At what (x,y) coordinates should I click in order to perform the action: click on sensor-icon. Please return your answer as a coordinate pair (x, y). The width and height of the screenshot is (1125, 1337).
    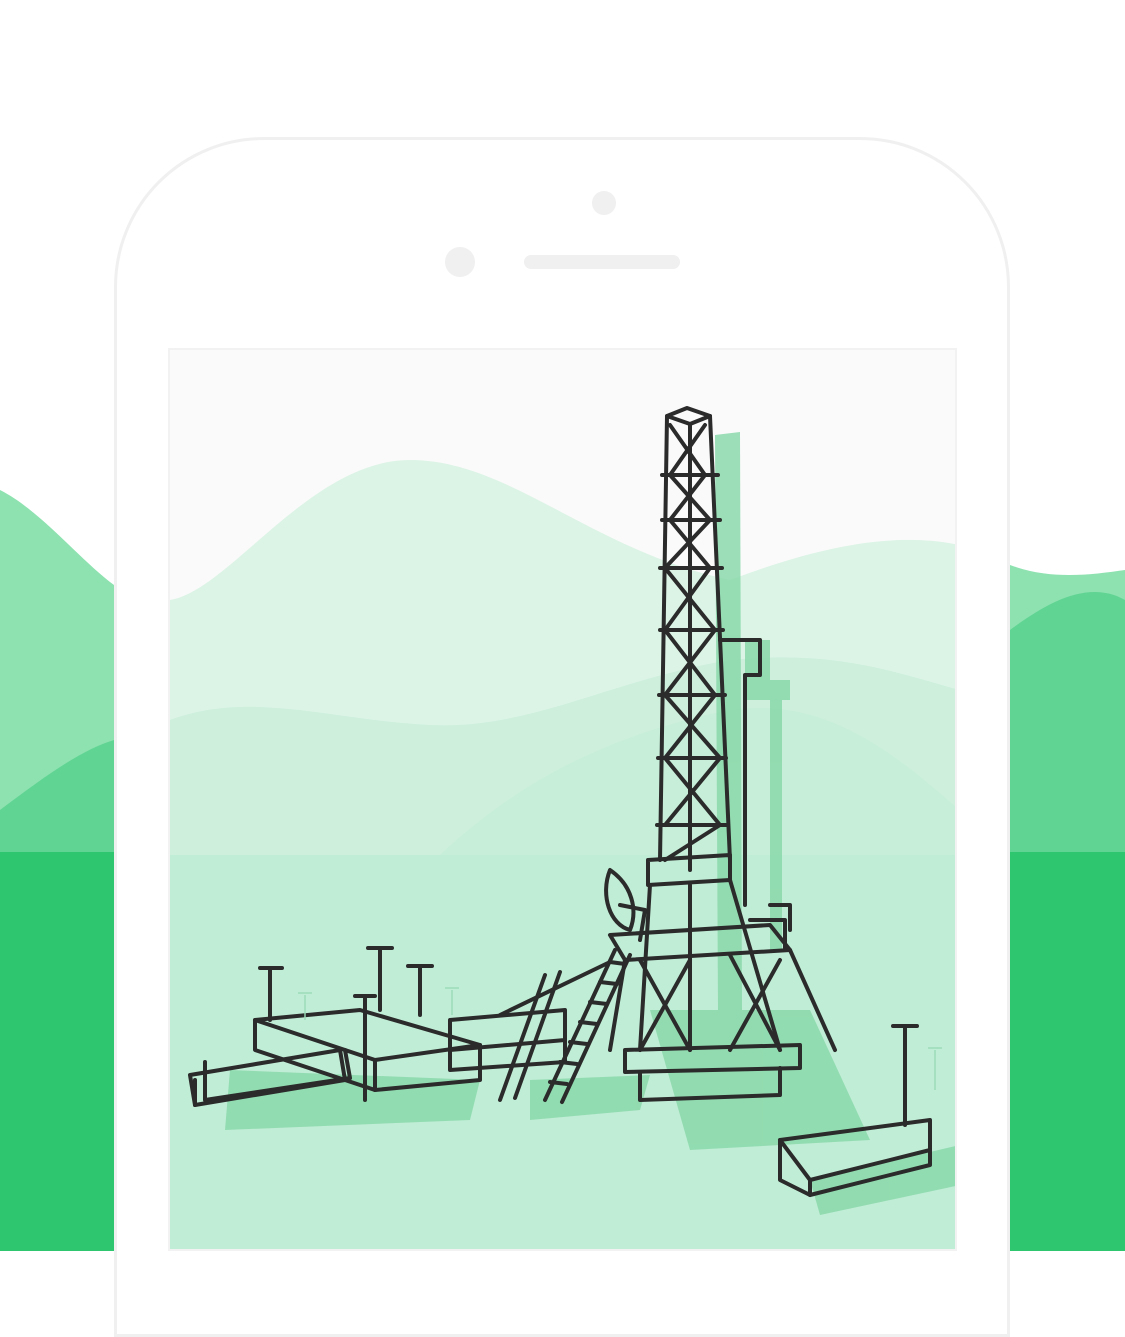
    Looking at the image, I should click on (460, 262).